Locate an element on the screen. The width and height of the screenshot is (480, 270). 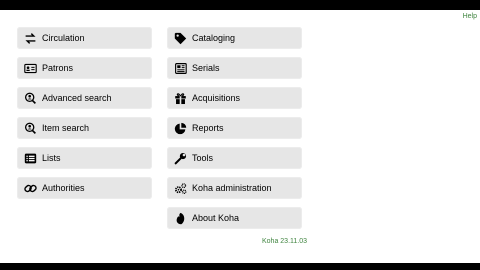
advanced-search-button: Advanced search is located at coordinates (84, 98).